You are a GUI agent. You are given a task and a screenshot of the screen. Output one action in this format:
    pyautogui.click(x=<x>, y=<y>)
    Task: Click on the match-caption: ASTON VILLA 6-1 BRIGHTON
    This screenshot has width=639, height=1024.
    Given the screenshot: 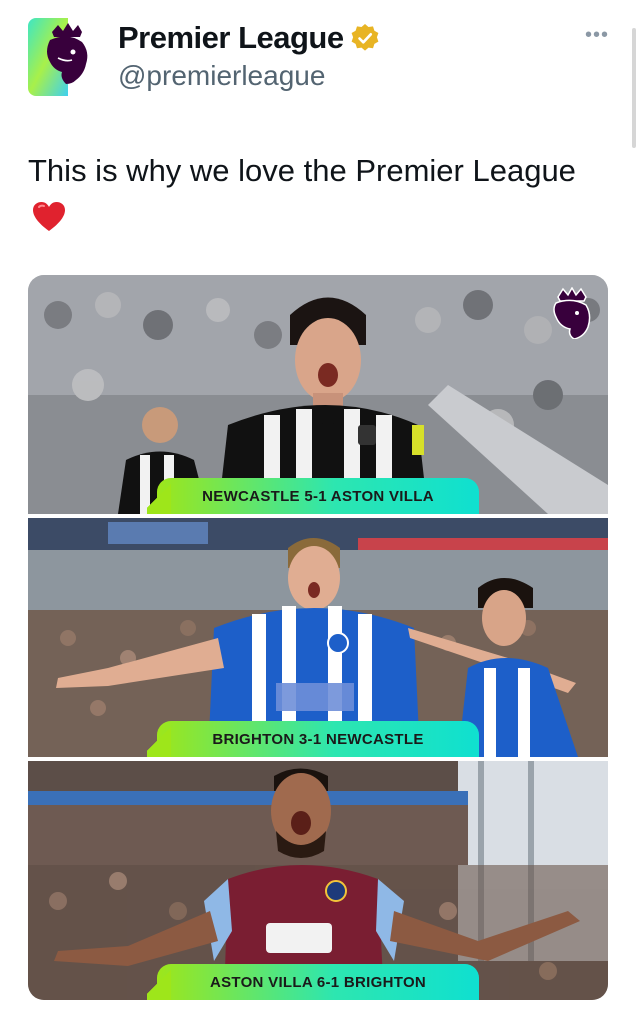 What is the action you would take?
    pyautogui.click(x=313, y=982)
    